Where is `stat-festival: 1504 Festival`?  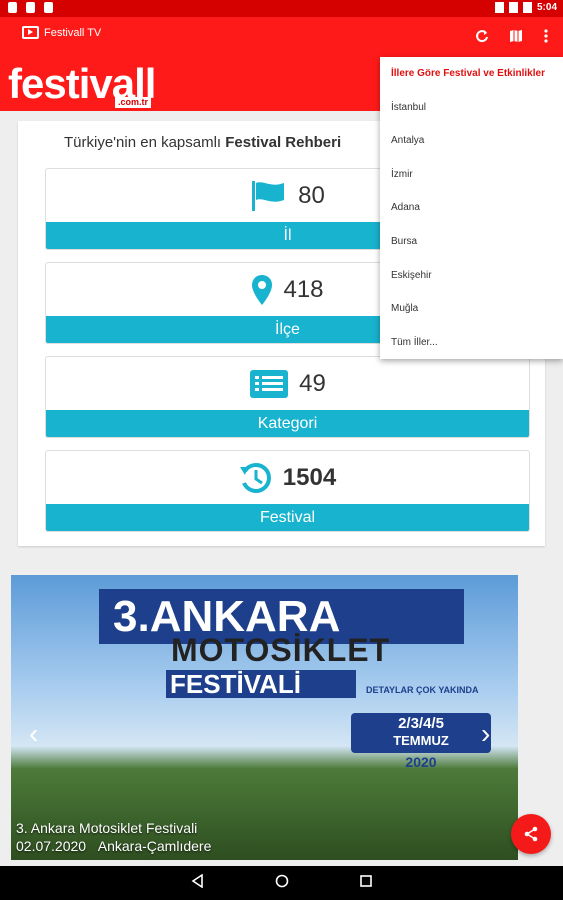 stat-festival: 1504 Festival is located at coordinates (287, 491).